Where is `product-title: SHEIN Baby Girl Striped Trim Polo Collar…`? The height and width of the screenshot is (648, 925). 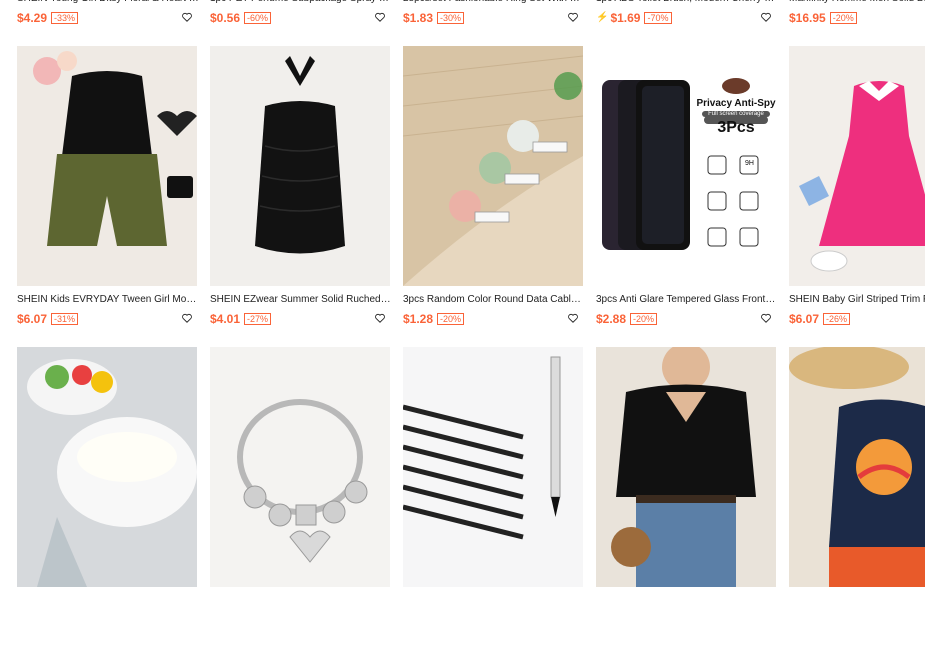
product-title: SHEIN Baby Girl Striped Trim Polo Collar… is located at coordinates (857, 299).